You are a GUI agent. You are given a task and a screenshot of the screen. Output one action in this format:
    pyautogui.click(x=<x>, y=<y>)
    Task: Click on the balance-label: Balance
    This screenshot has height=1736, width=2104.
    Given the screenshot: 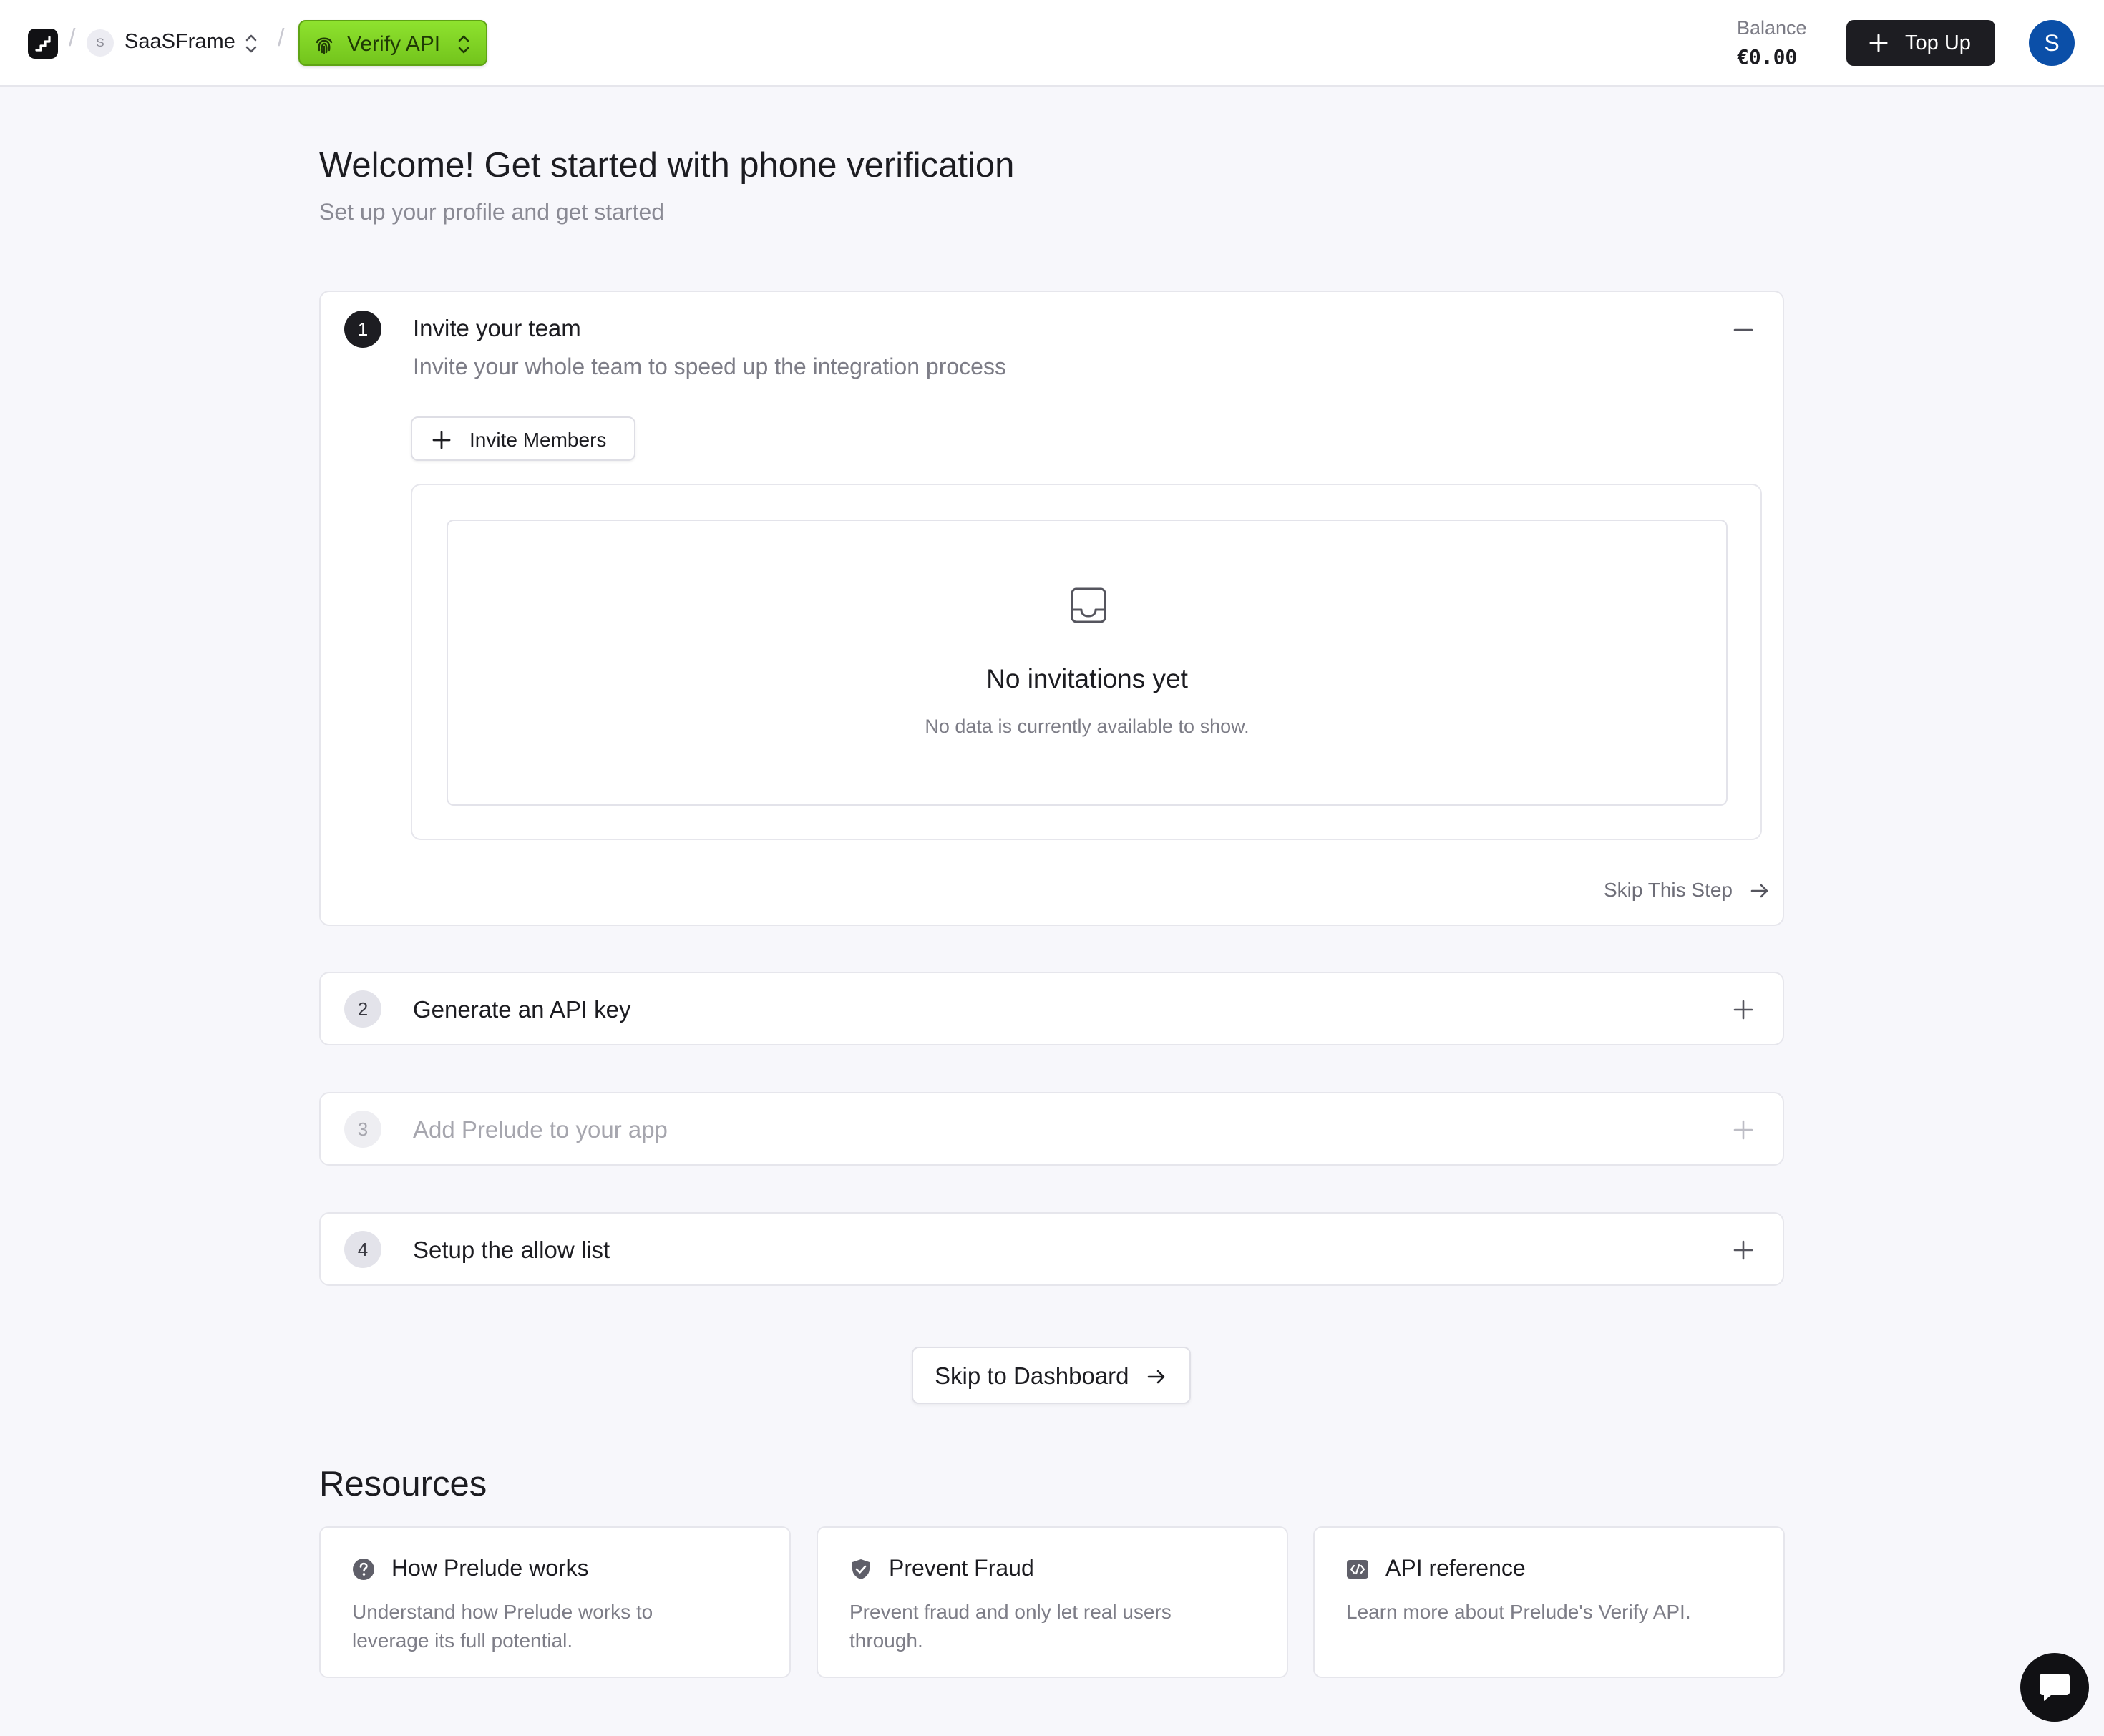 What is the action you would take?
    pyautogui.click(x=1772, y=28)
    